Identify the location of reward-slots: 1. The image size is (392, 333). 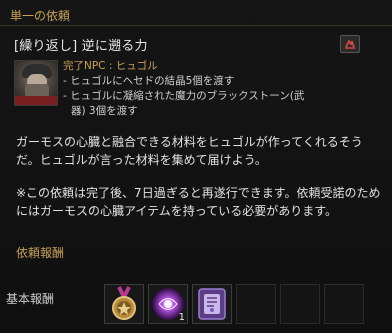
(234, 304).